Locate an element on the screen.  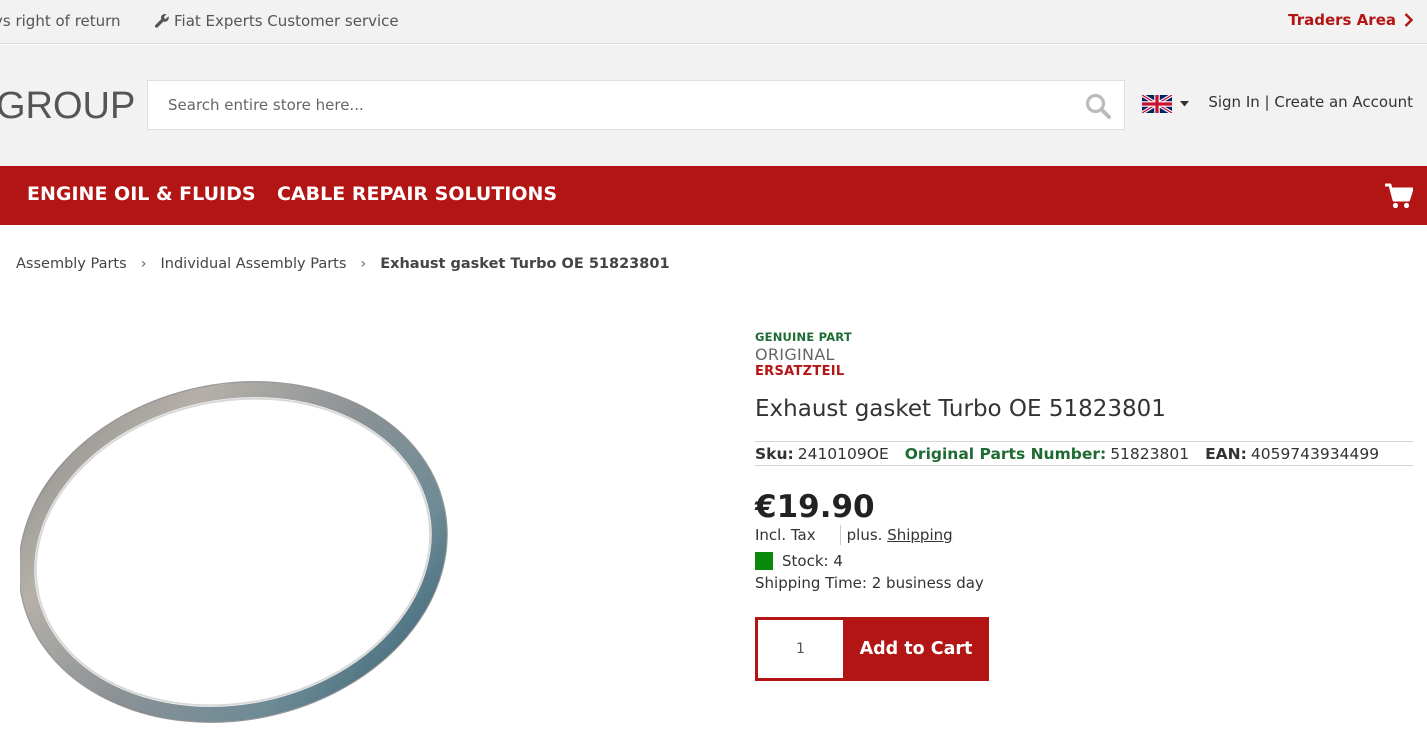
tax-info: Incl. Tax plus. Shipping is located at coordinates (854, 535).